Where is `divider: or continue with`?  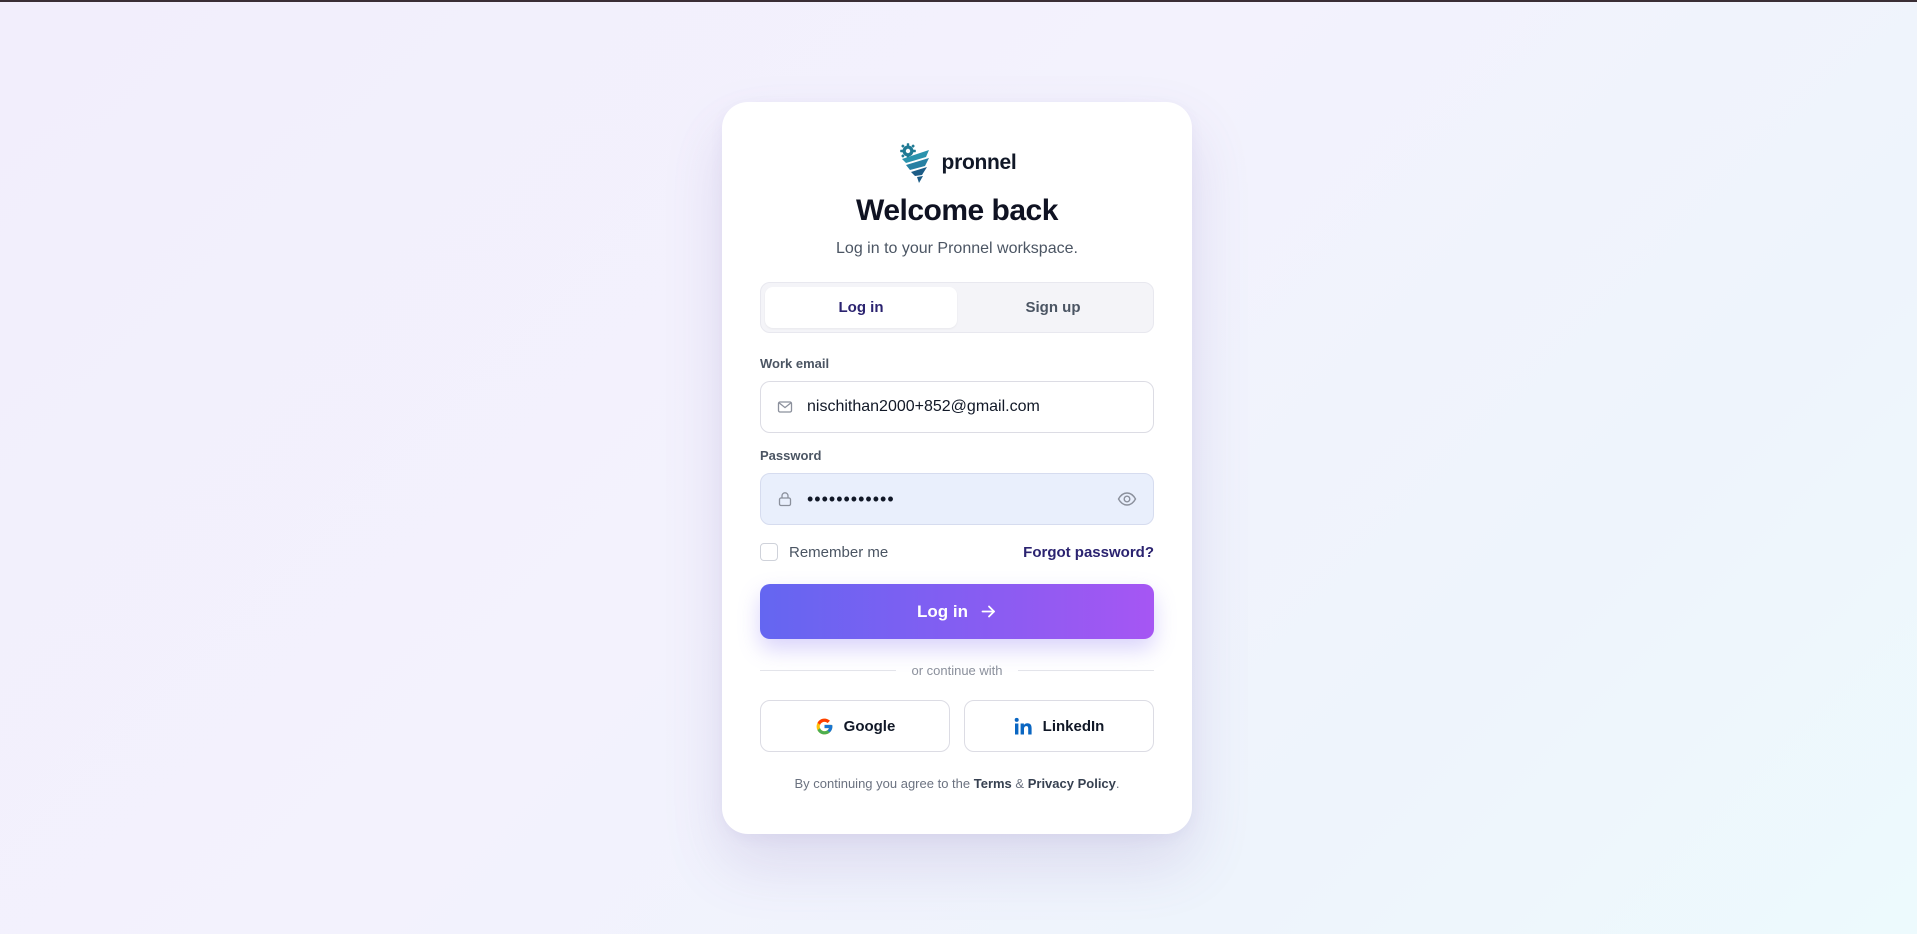
divider: or continue with is located at coordinates (957, 670).